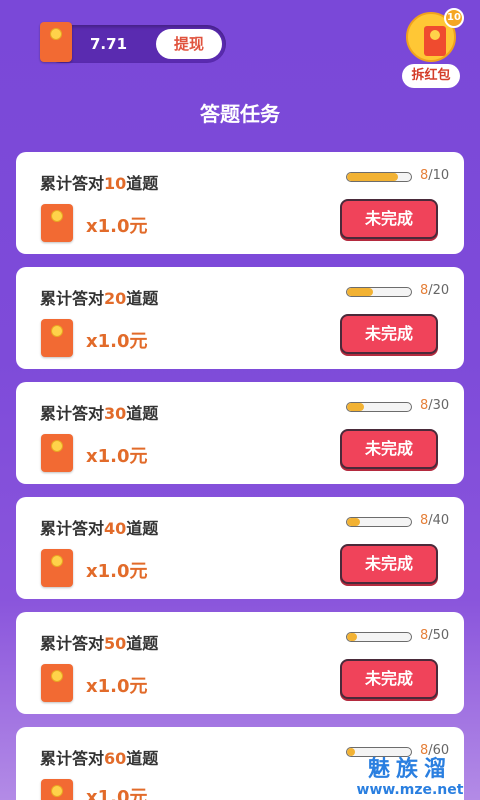 The image size is (480, 800). I want to click on redpacket-label: 拆红包, so click(431, 76).